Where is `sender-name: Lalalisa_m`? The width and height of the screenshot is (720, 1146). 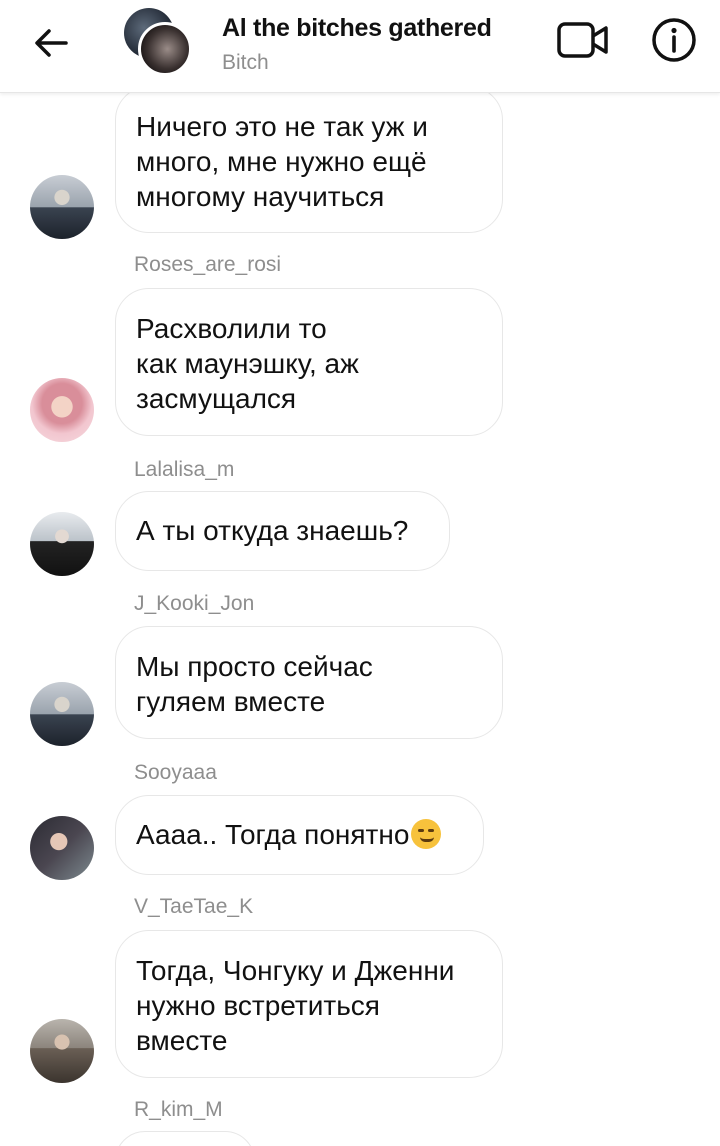
sender-name: Lalalisa_m is located at coordinates (184, 469).